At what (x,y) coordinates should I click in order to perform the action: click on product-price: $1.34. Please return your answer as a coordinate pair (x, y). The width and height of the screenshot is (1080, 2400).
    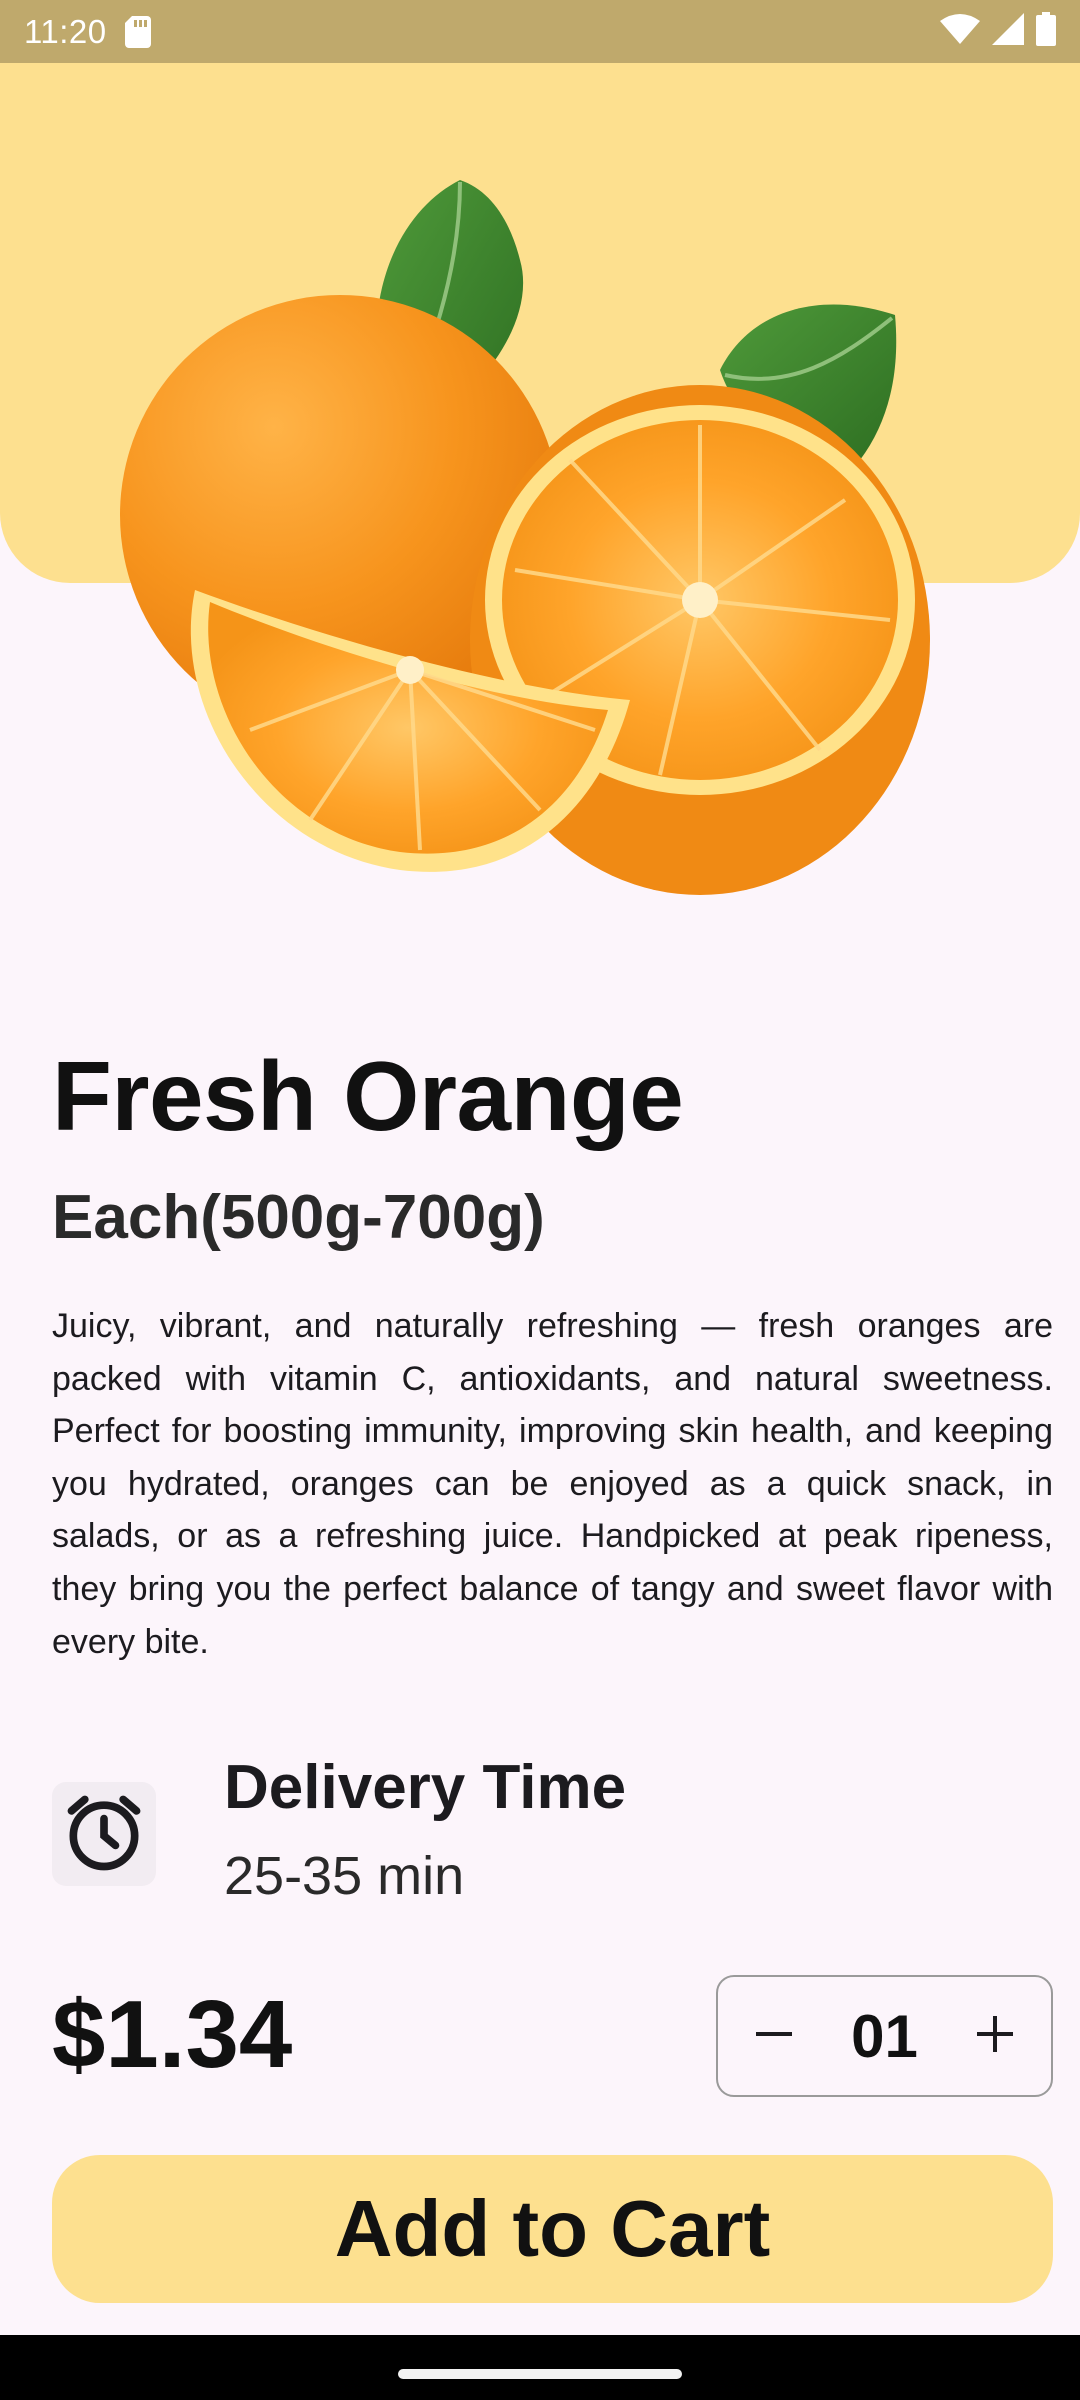
    Looking at the image, I should click on (172, 2034).